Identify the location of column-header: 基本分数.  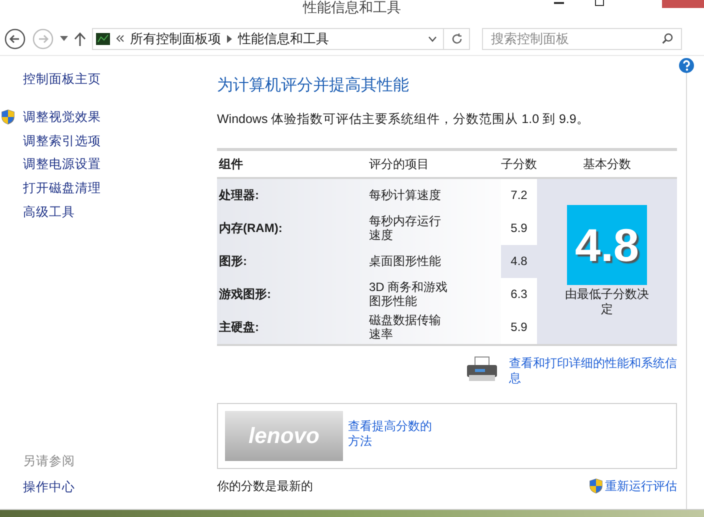
(607, 164).